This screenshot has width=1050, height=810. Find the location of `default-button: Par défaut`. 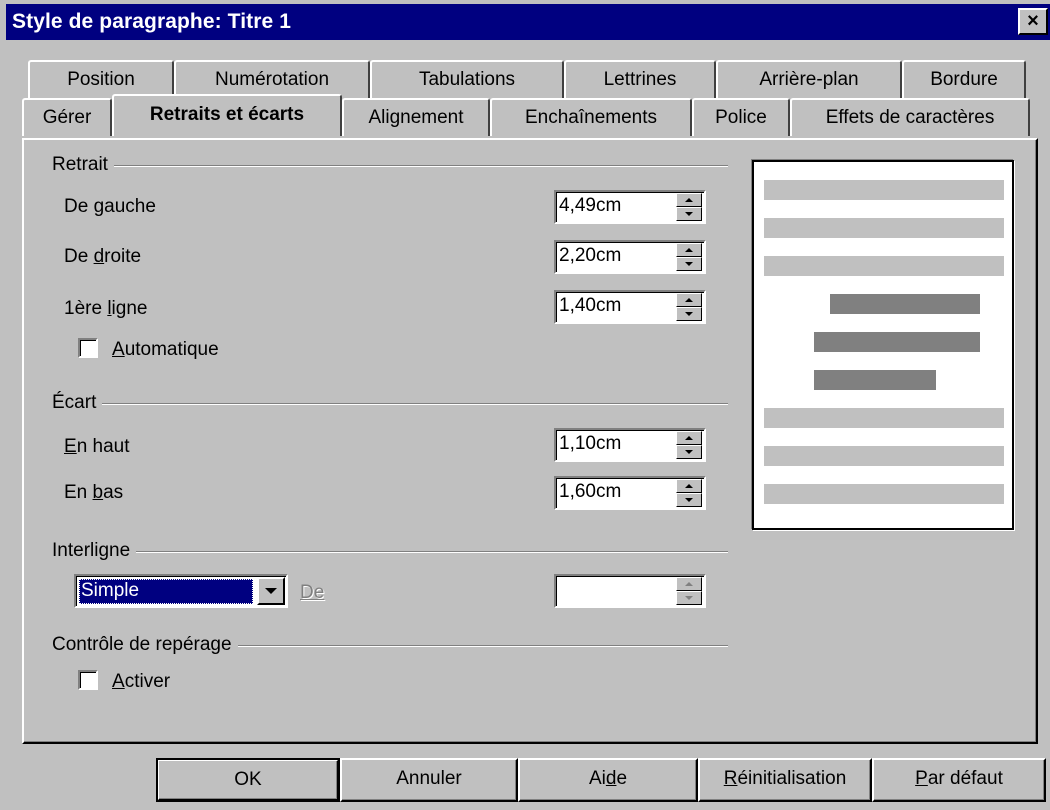

default-button: Par défaut is located at coordinates (959, 780).